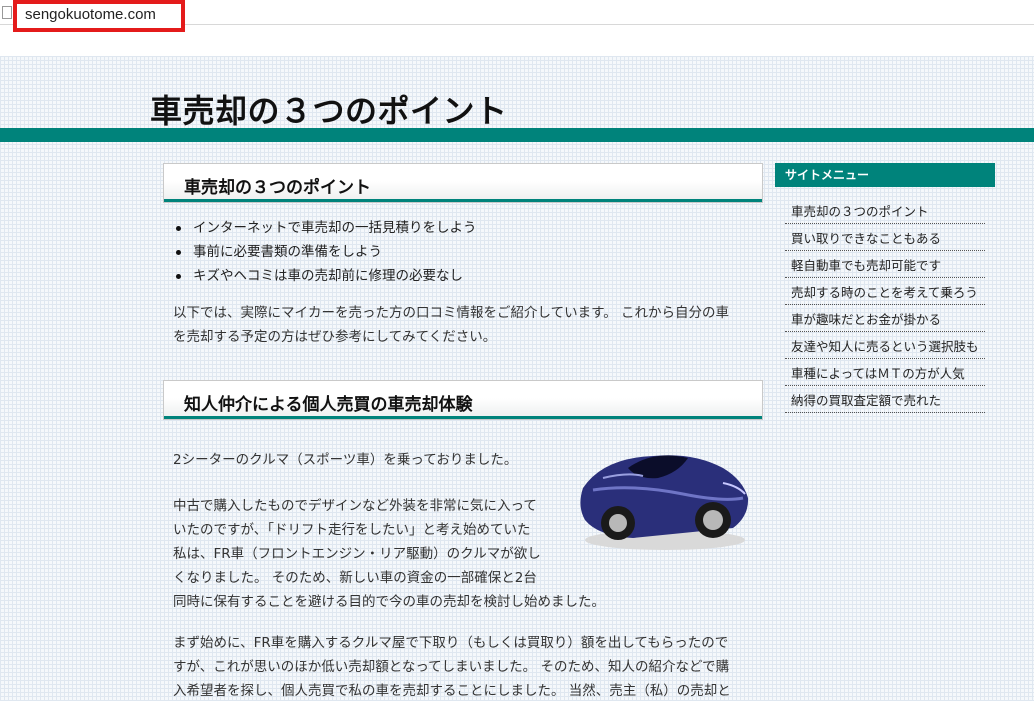  What do you see at coordinates (345, 460) in the screenshot?
I see `experience-paragraph-1: 2シーターのクルマ（スポーツ車）を乗っておりました。` at bounding box center [345, 460].